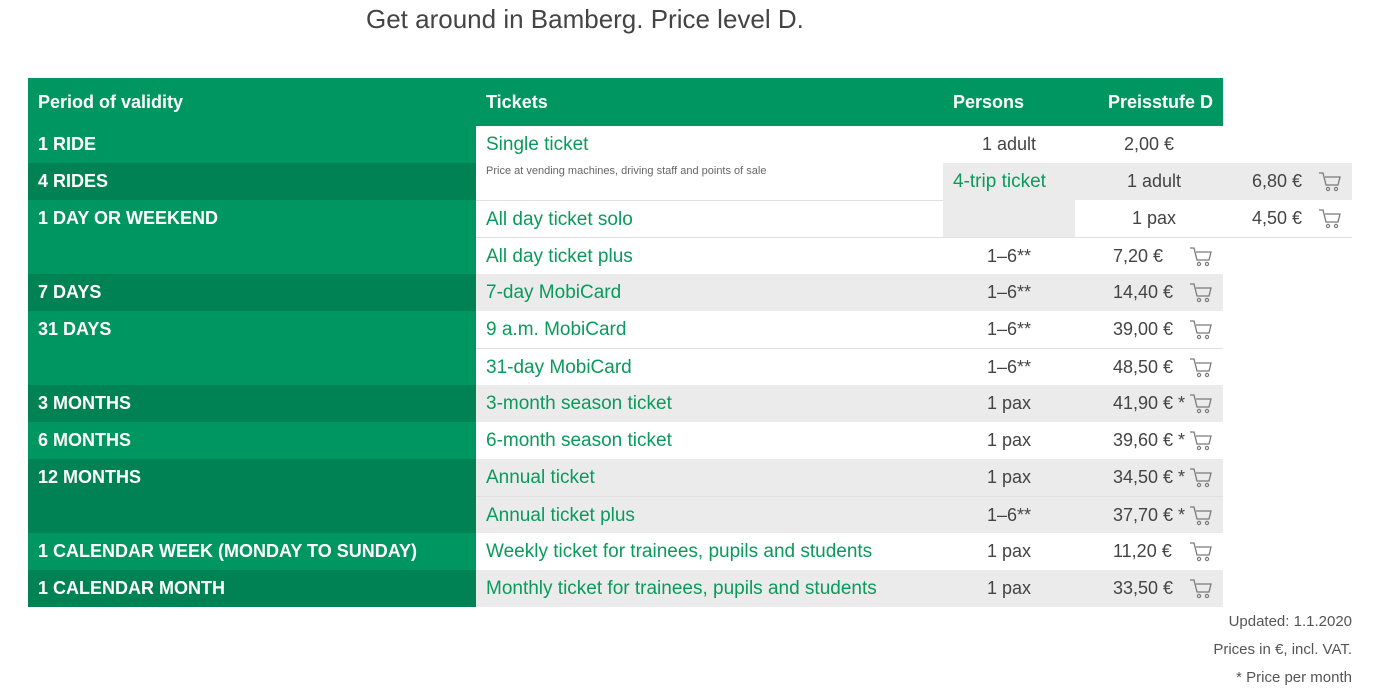 The width and height of the screenshot is (1387, 695). I want to click on page-title: Get around in Bamberg. Price level D., so click(585, 19).